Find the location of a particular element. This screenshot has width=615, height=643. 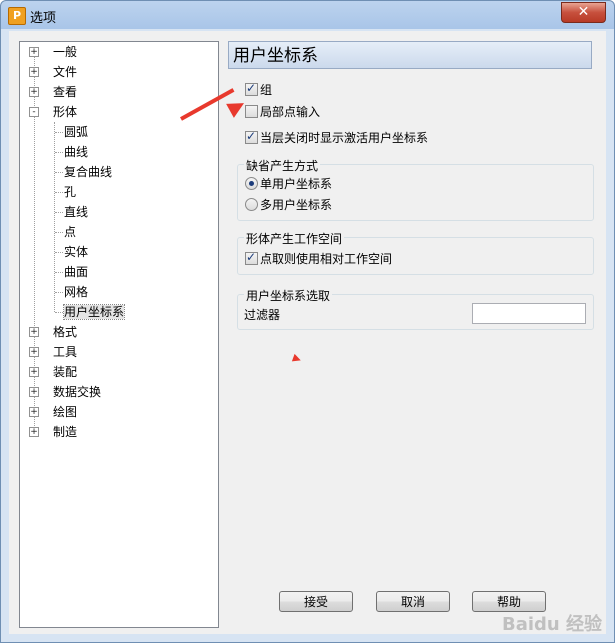

single-ucs-label: 单用户坐标系 is located at coordinates (296, 184).